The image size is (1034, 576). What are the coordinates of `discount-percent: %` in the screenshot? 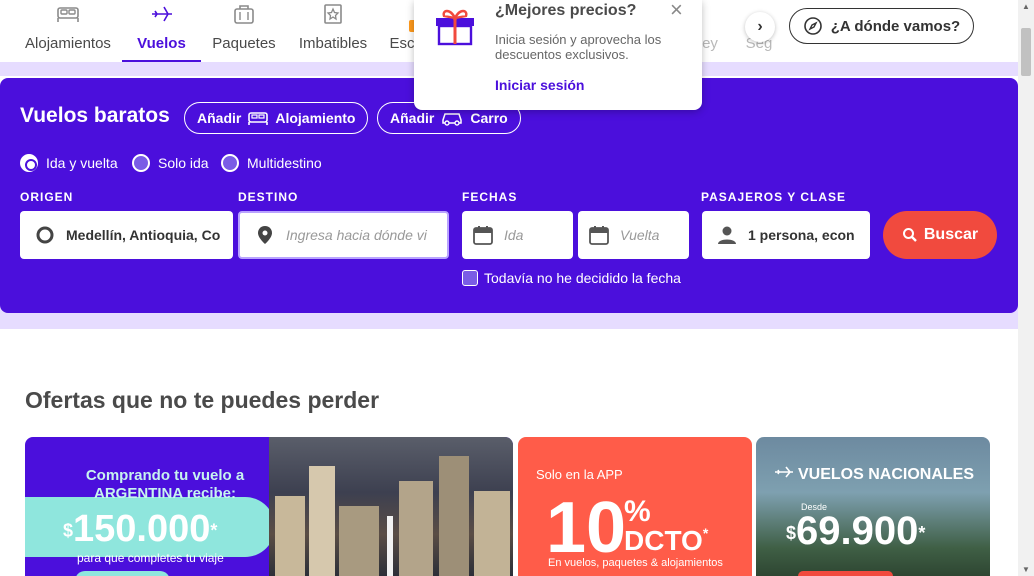 It's located at (637, 511).